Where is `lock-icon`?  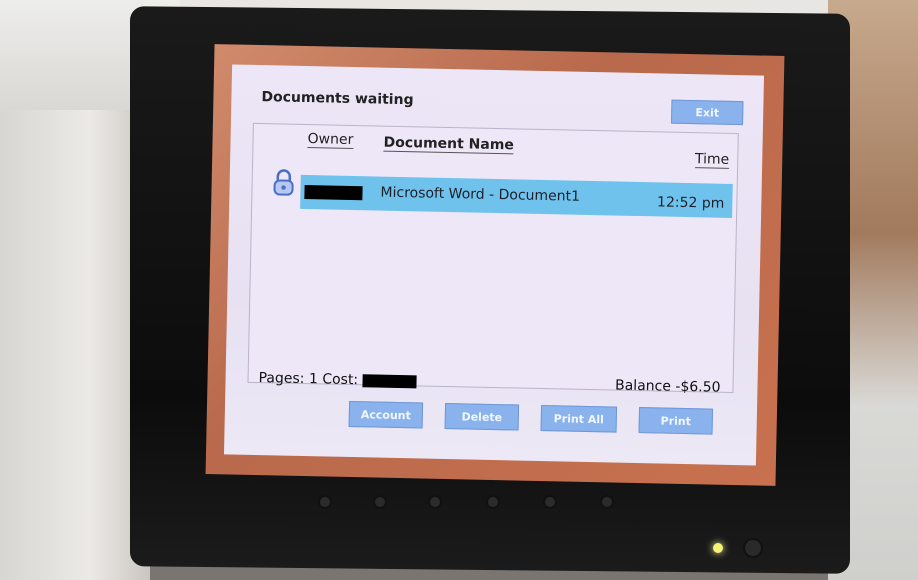
lock-icon is located at coordinates (283, 182).